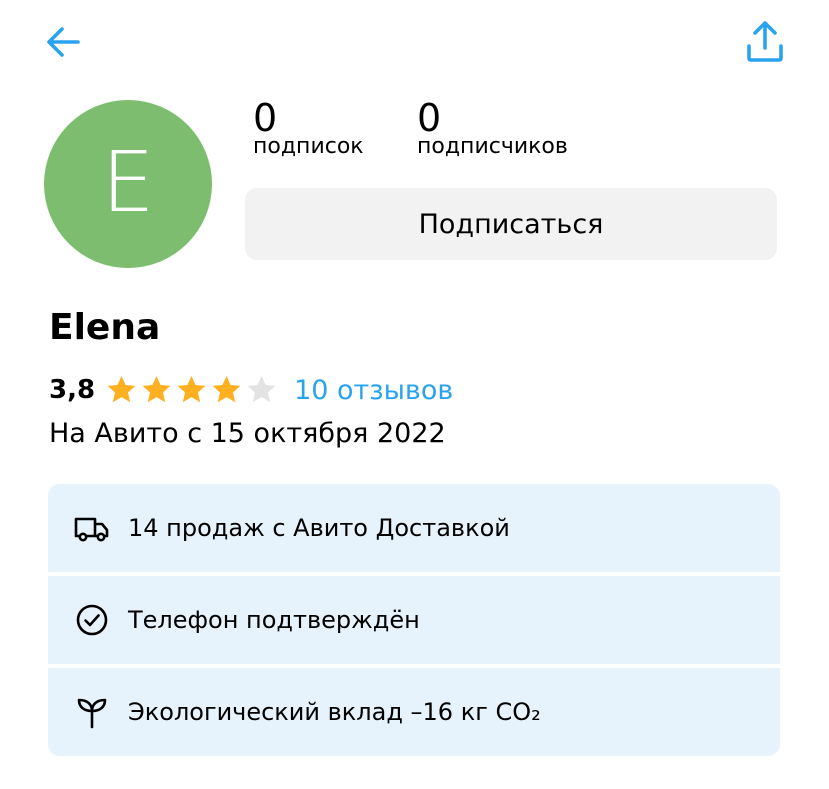  I want to click on info-delivery: 14 продаж с Авито Доставкой, so click(414, 528).